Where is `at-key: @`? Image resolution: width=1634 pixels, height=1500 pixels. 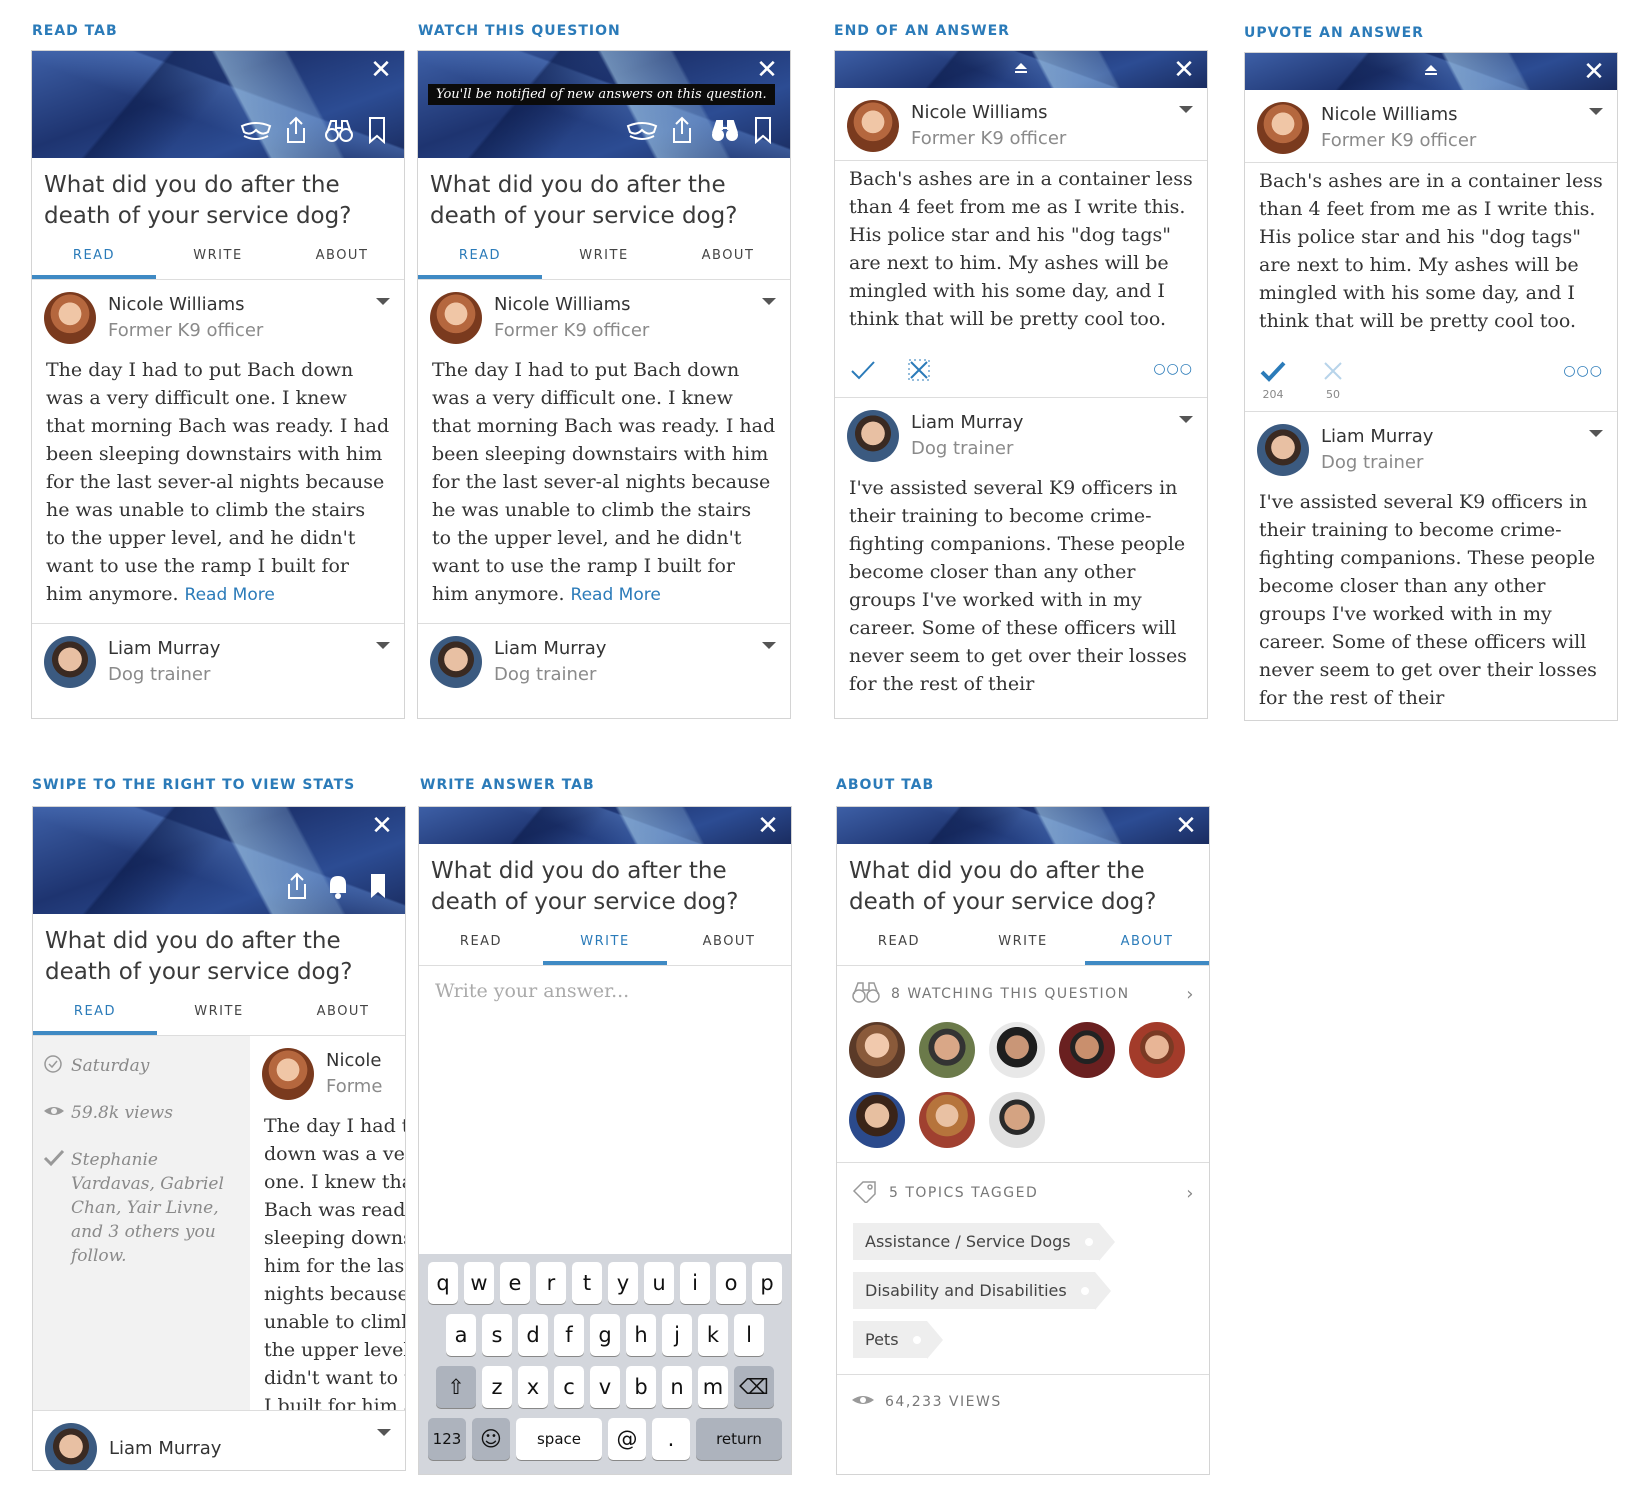 at-key: @ is located at coordinates (627, 1439).